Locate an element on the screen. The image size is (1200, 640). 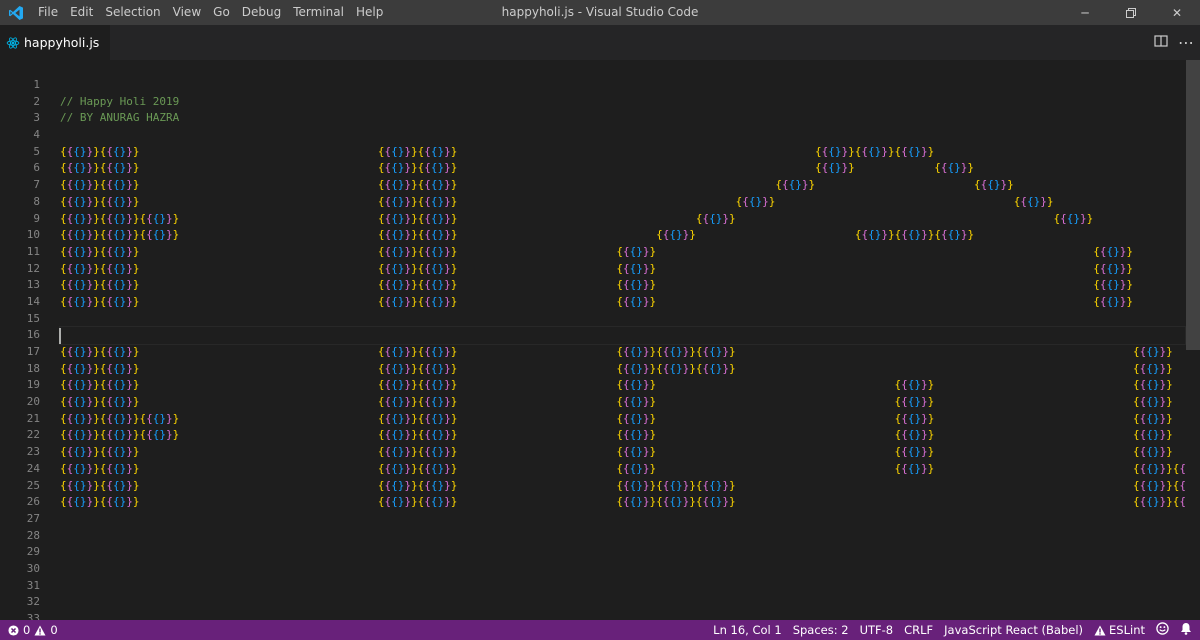
code-comment: // BY ANURAG HAZRA is located at coordinates (120, 118).